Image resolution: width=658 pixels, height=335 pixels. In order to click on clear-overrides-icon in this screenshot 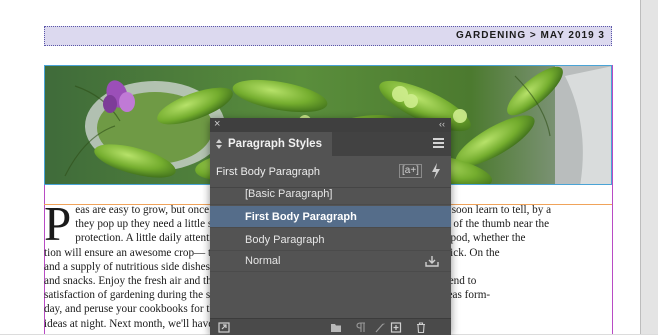, I will do `click(362, 327)`.